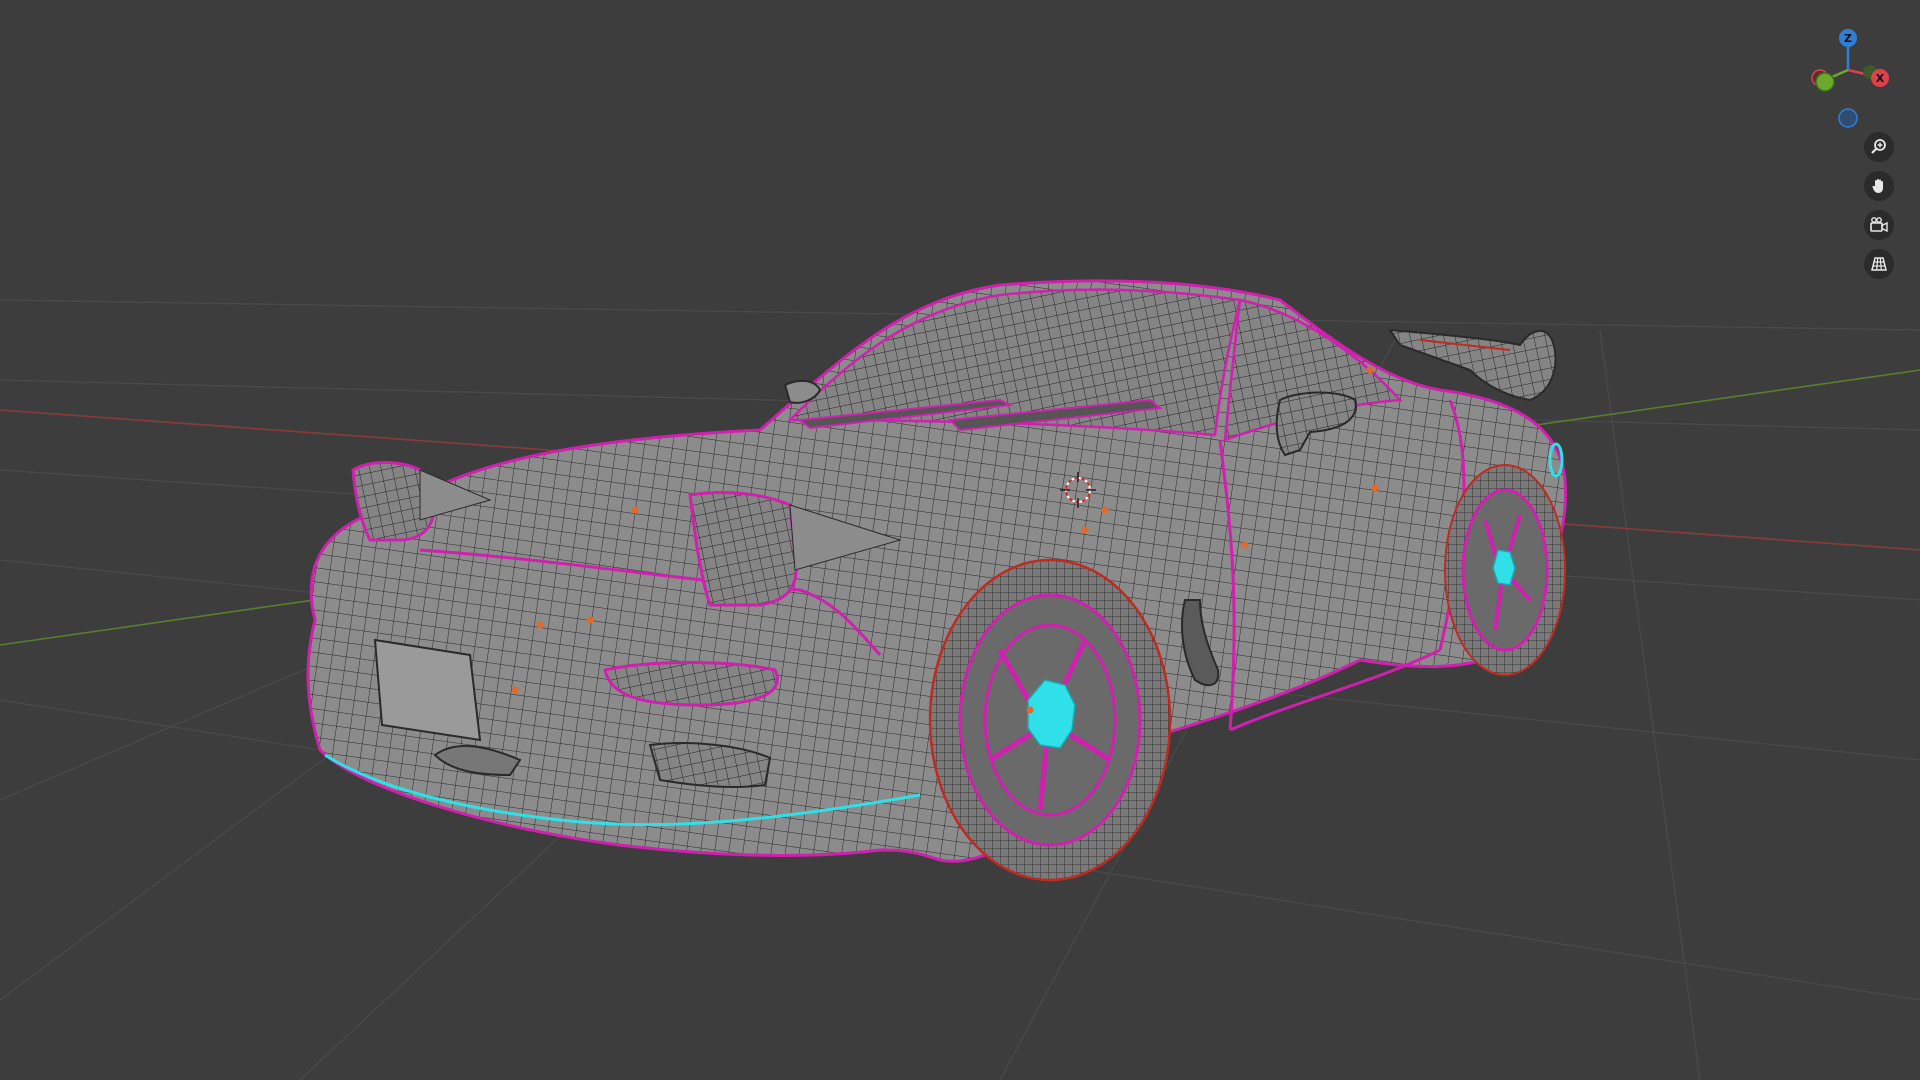 The width and height of the screenshot is (1920, 1080). Describe the element at coordinates (1880, 78) in the screenshot. I see `gizmo-x-label: X` at that location.